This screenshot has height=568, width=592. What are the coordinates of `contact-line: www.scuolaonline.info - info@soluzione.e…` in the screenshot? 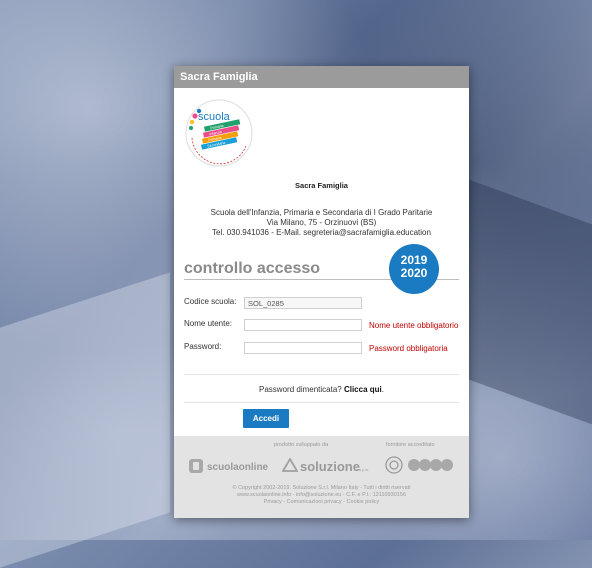 It's located at (321, 495).